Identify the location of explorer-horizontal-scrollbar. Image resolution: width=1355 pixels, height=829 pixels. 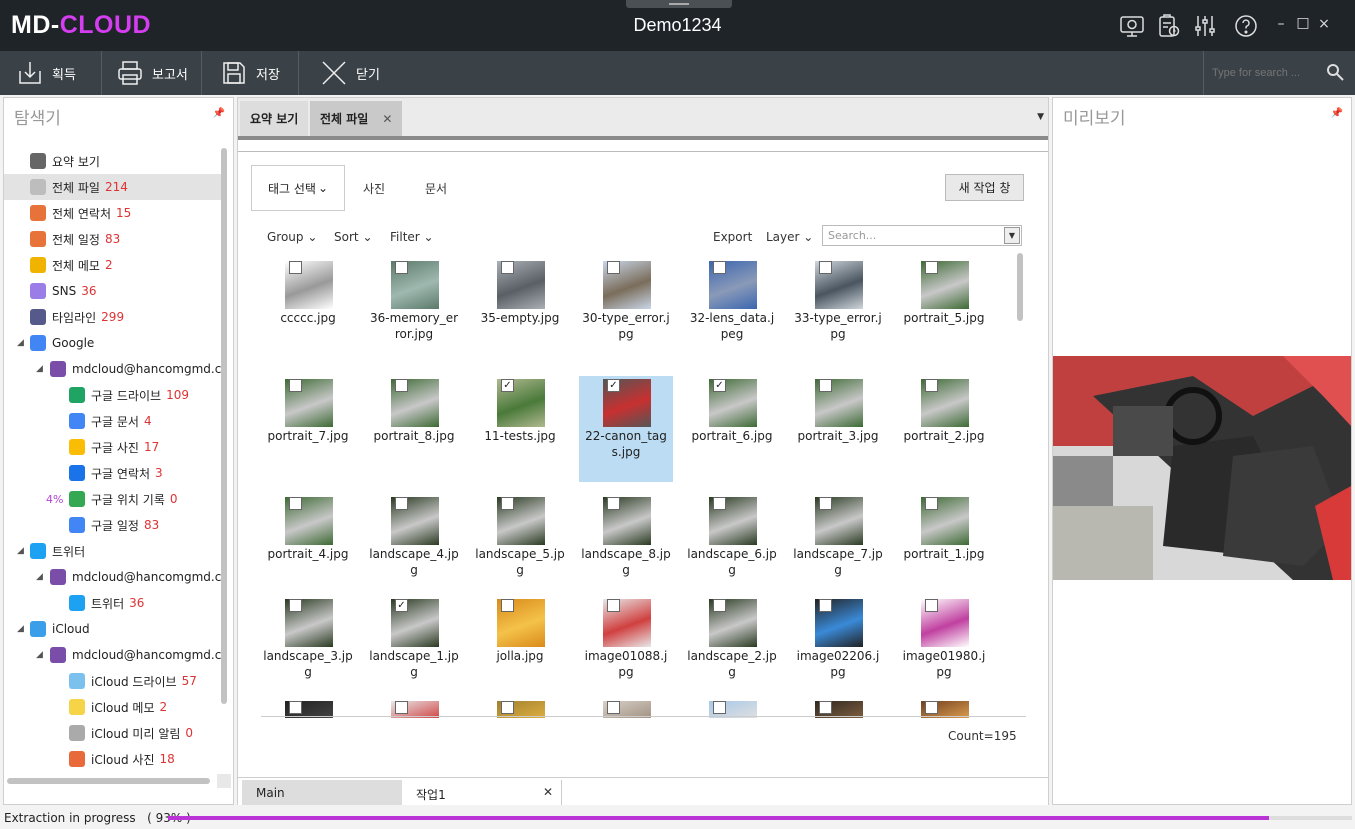
(108, 781).